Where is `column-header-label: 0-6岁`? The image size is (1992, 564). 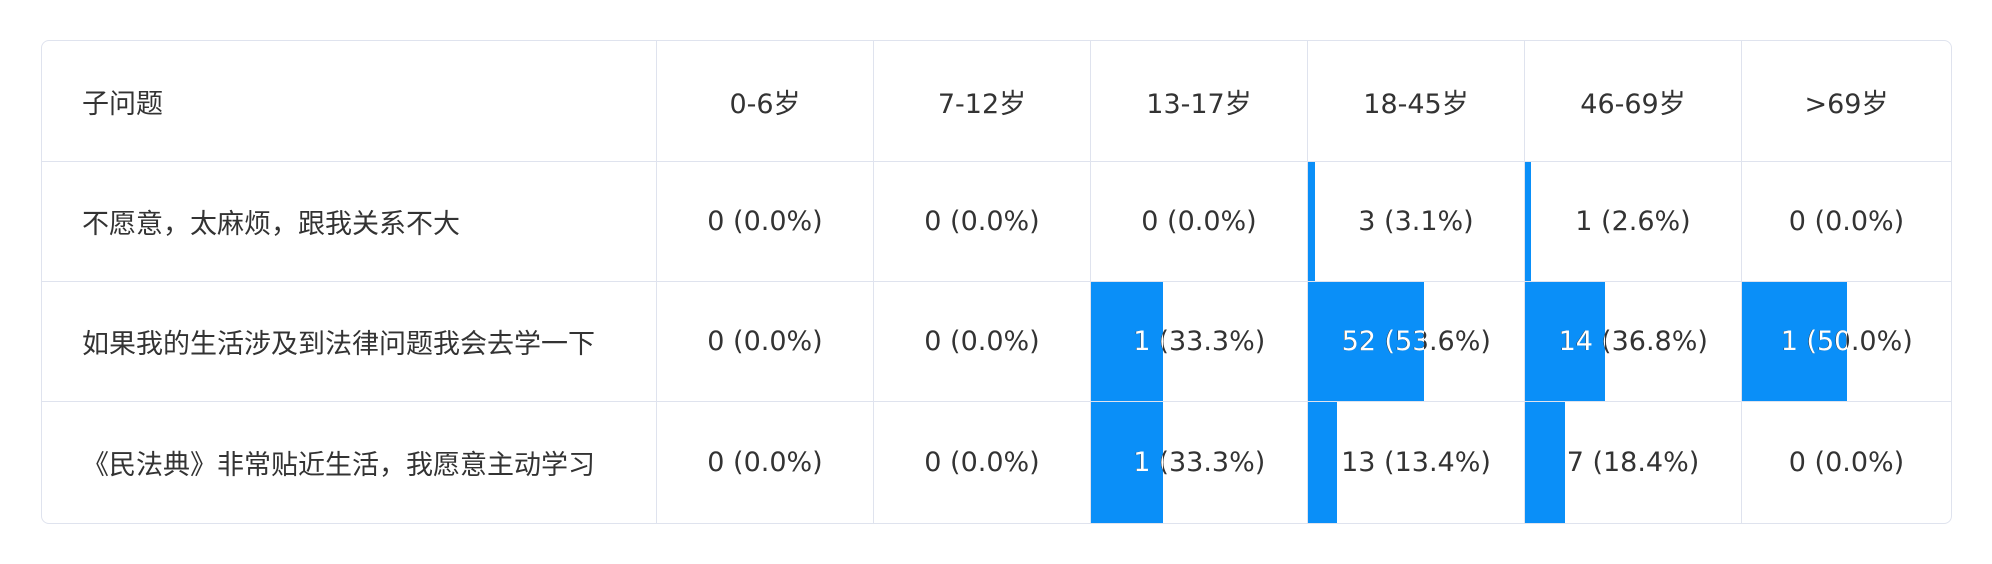 column-header-label: 0-6岁 is located at coordinates (765, 104).